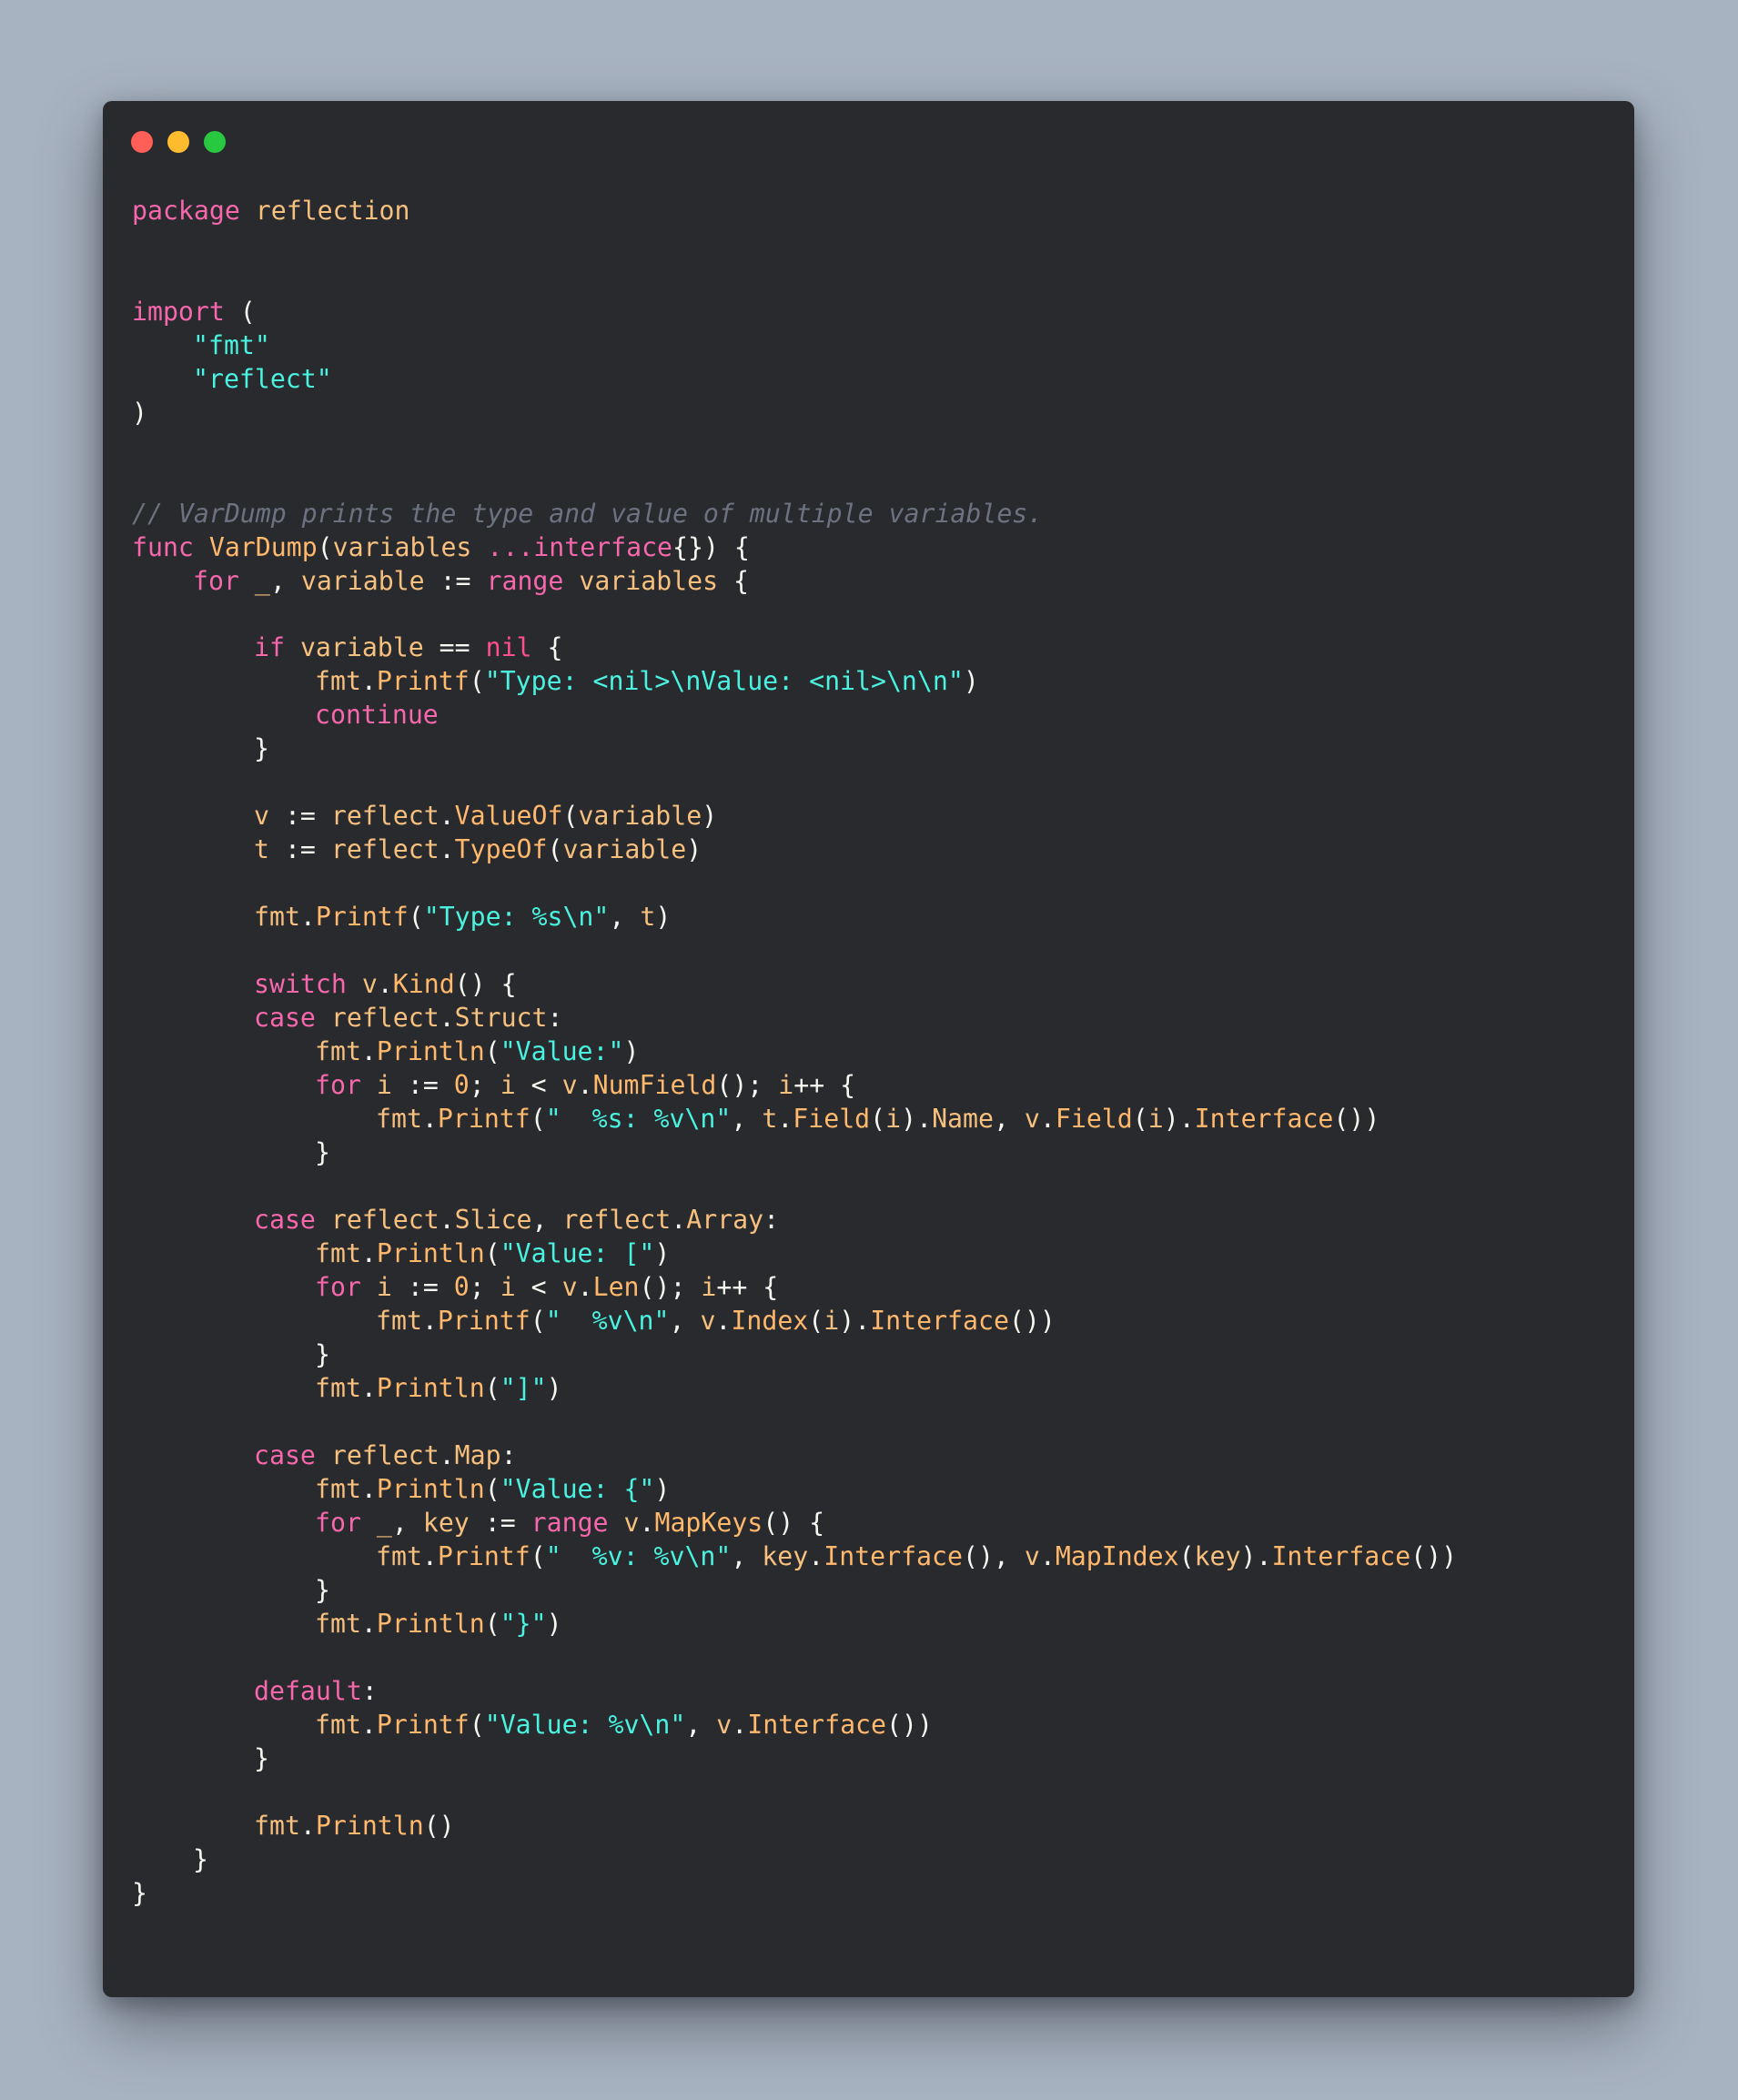 This screenshot has height=2100, width=1738. I want to click on code-line: if variable == nil {, so click(408, 648).